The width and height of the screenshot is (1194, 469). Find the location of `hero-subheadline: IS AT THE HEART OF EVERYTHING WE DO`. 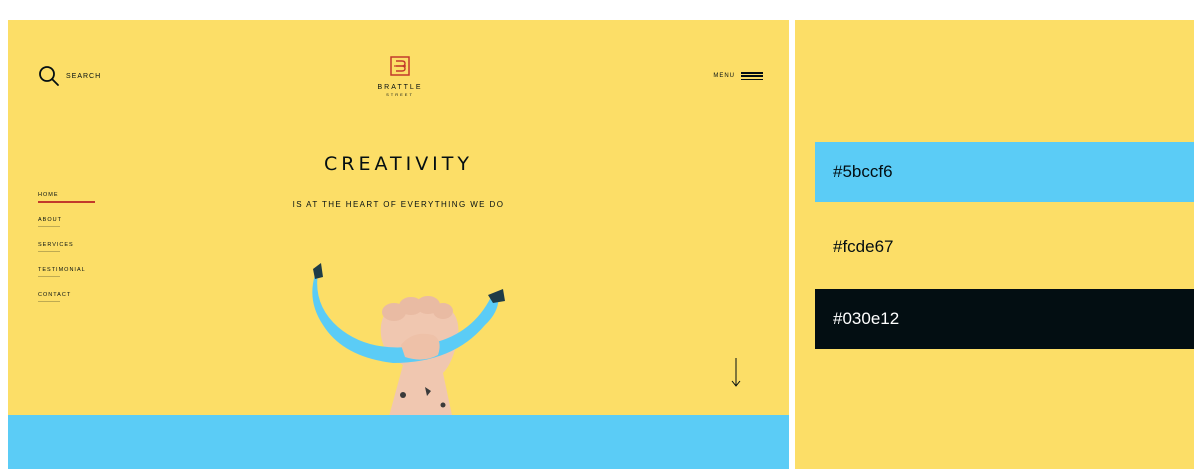

hero-subheadline: IS AT THE HEART OF EVERYTHING WE DO is located at coordinates (398, 204).